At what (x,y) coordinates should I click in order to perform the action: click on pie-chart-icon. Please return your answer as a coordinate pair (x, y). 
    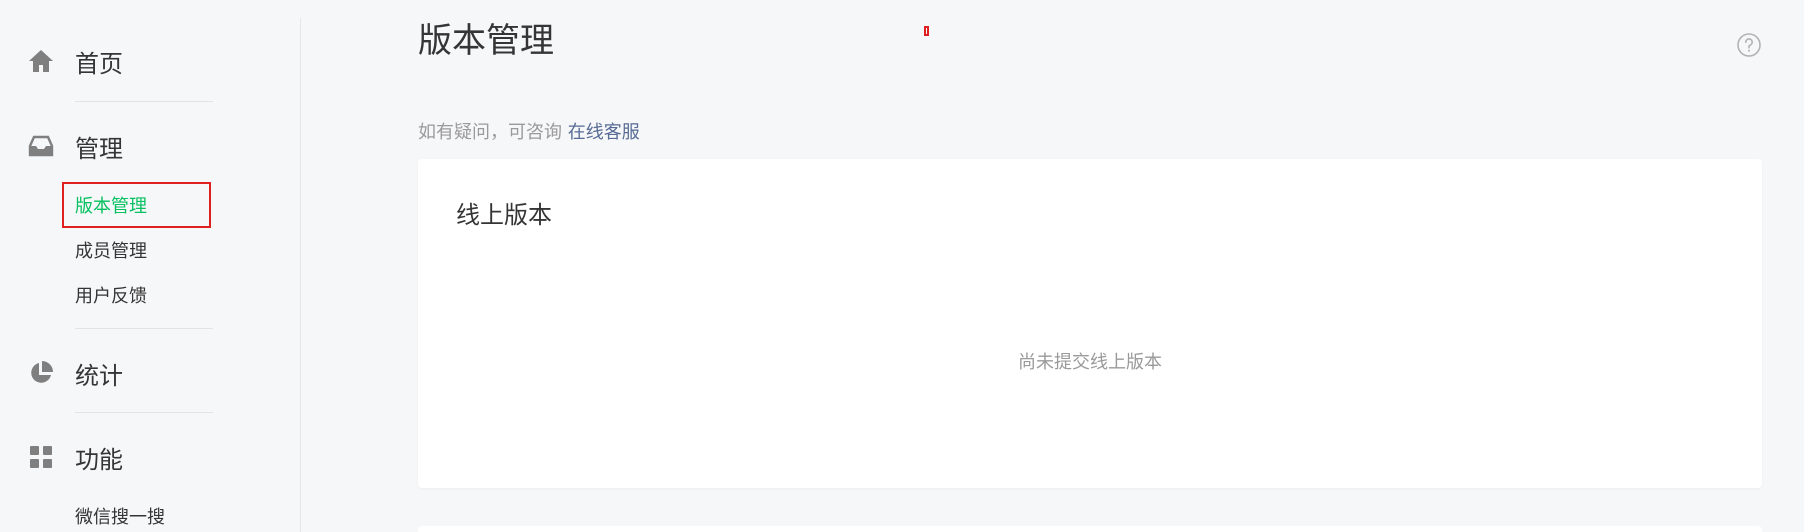
    Looking at the image, I should click on (41, 373).